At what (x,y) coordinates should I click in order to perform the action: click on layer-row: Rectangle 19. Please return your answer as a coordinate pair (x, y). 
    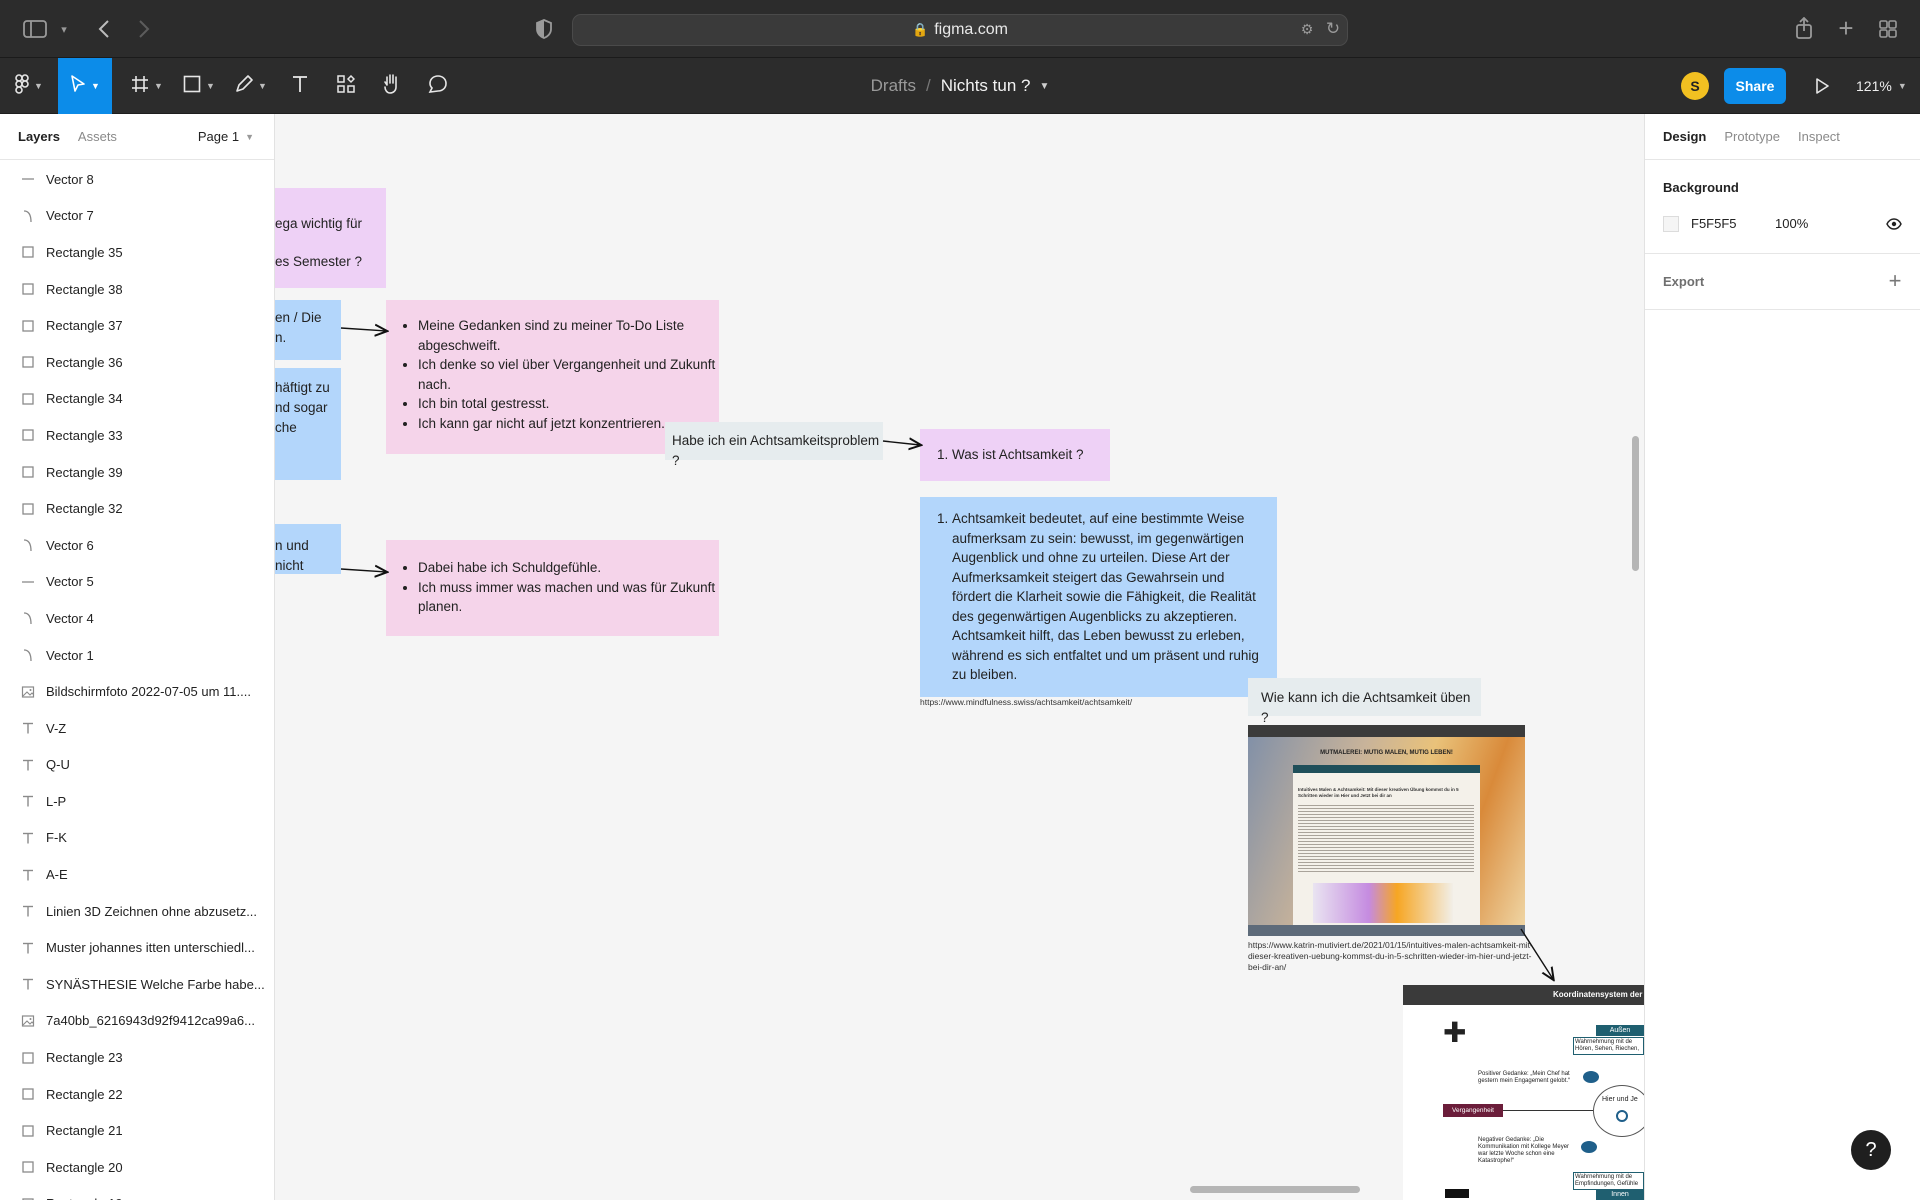
    Looking at the image, I should click on (137, 1193).